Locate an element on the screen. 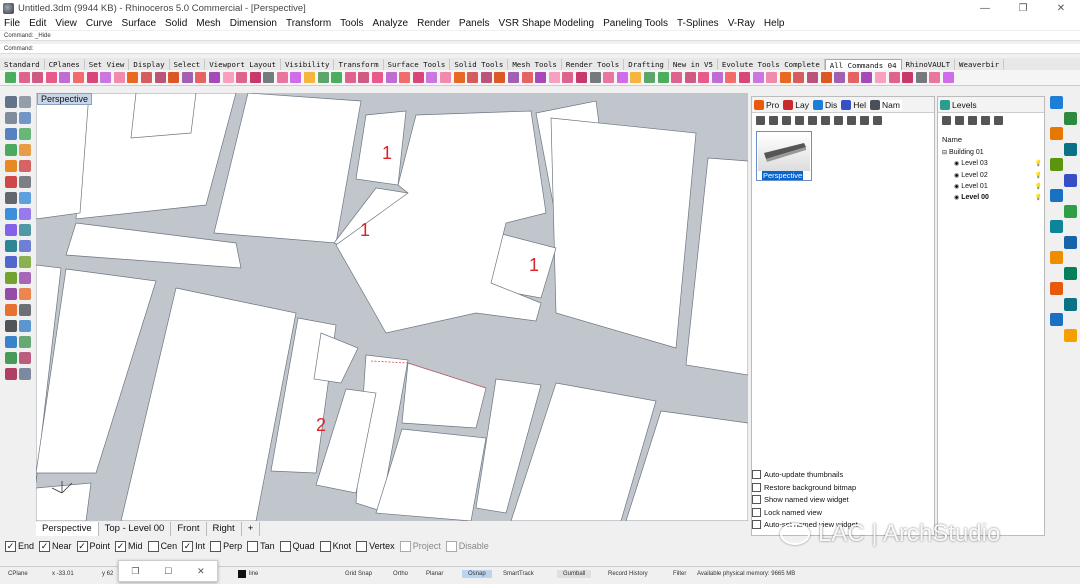  layer-row: ◉ Level 02 💡 is located at coordinates (991, 175).